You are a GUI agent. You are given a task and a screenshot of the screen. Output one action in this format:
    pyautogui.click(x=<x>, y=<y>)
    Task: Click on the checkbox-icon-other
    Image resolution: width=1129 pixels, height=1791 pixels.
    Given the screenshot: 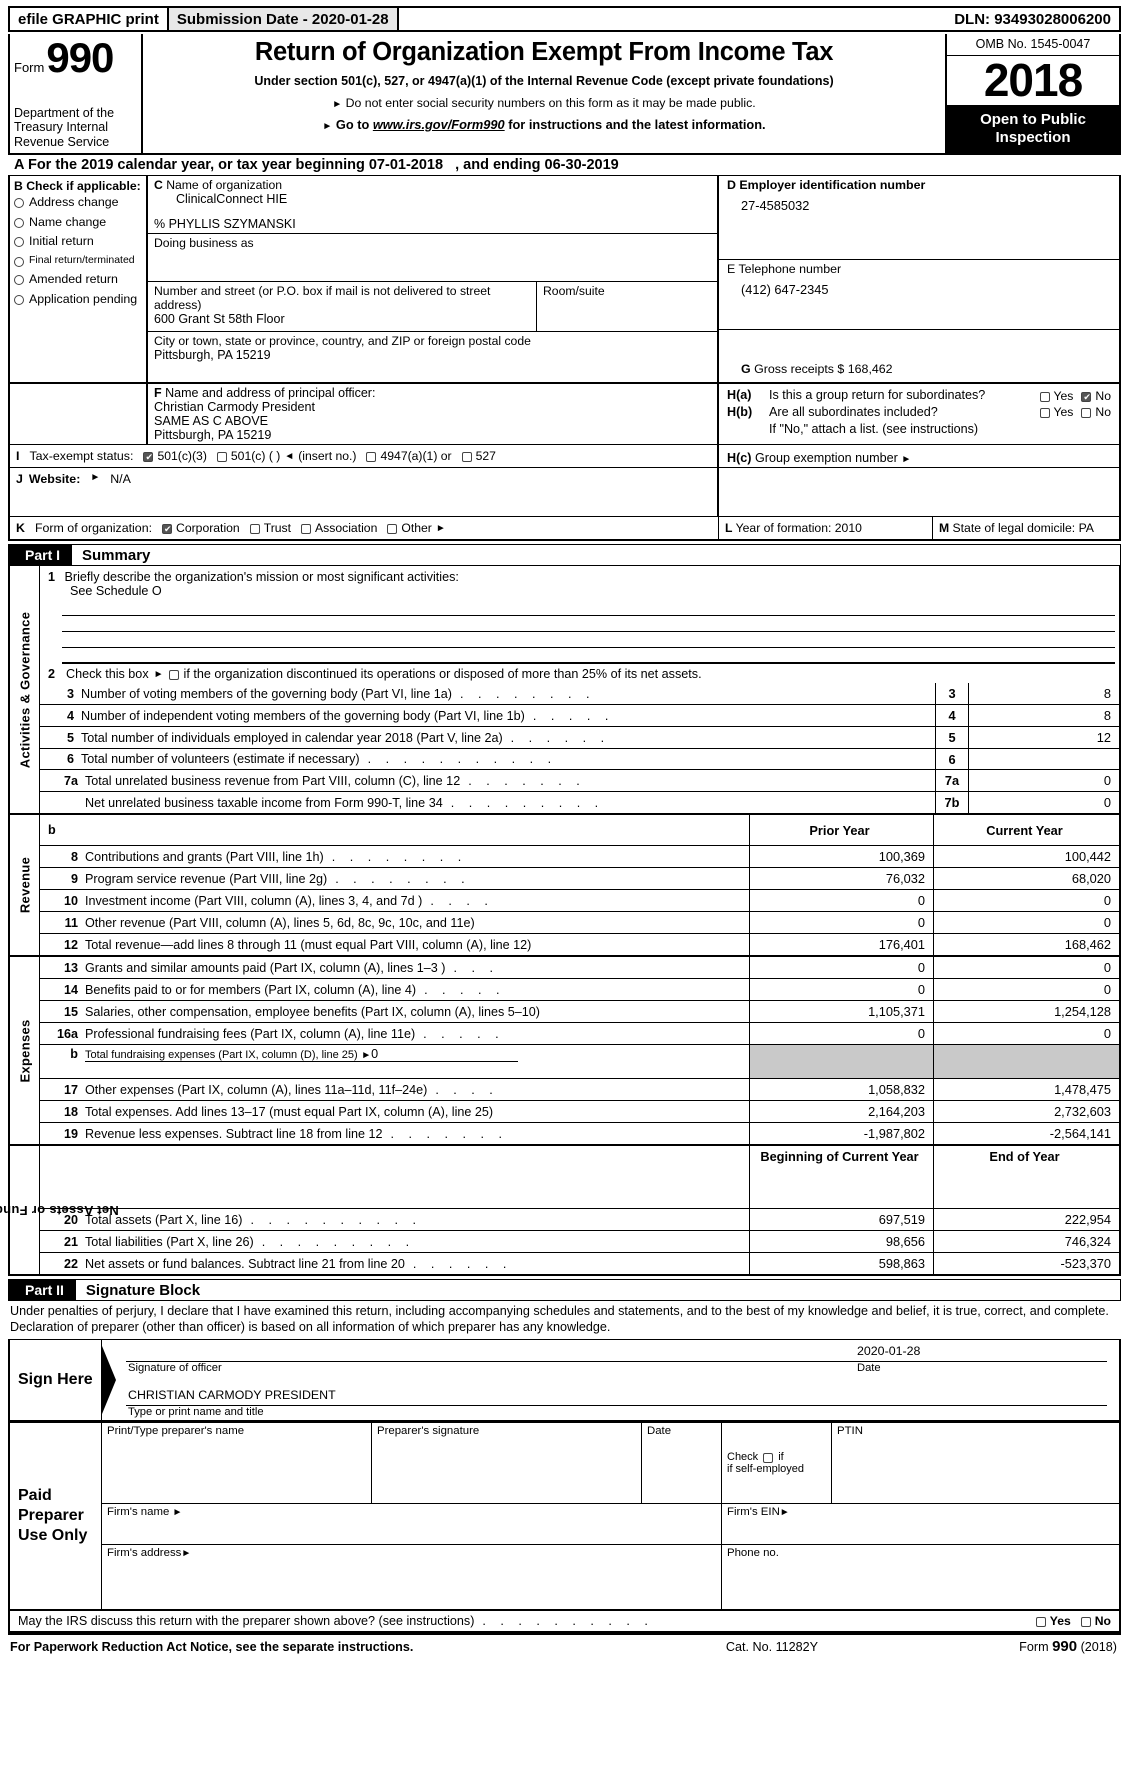 What is the action you would take?
    pyautogui.click(x=392, y=529)
    